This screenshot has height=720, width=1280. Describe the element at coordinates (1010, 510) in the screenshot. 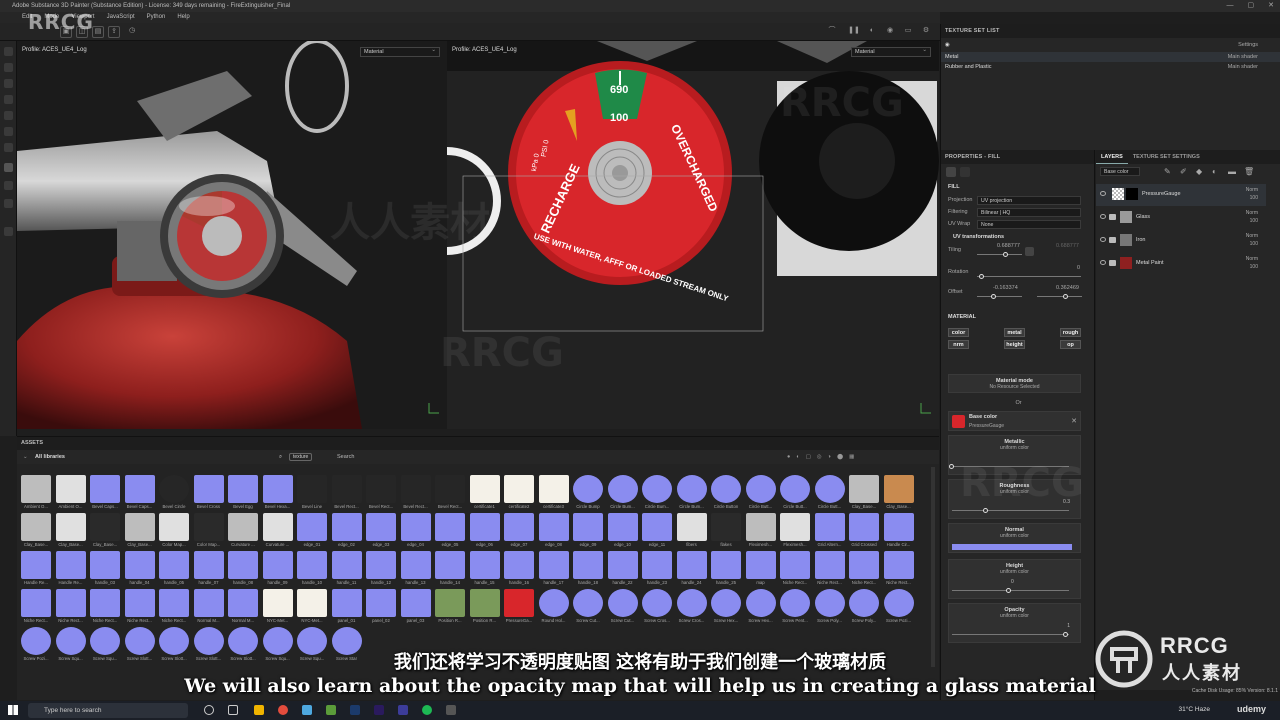

I see `roughness-slider` at that location.